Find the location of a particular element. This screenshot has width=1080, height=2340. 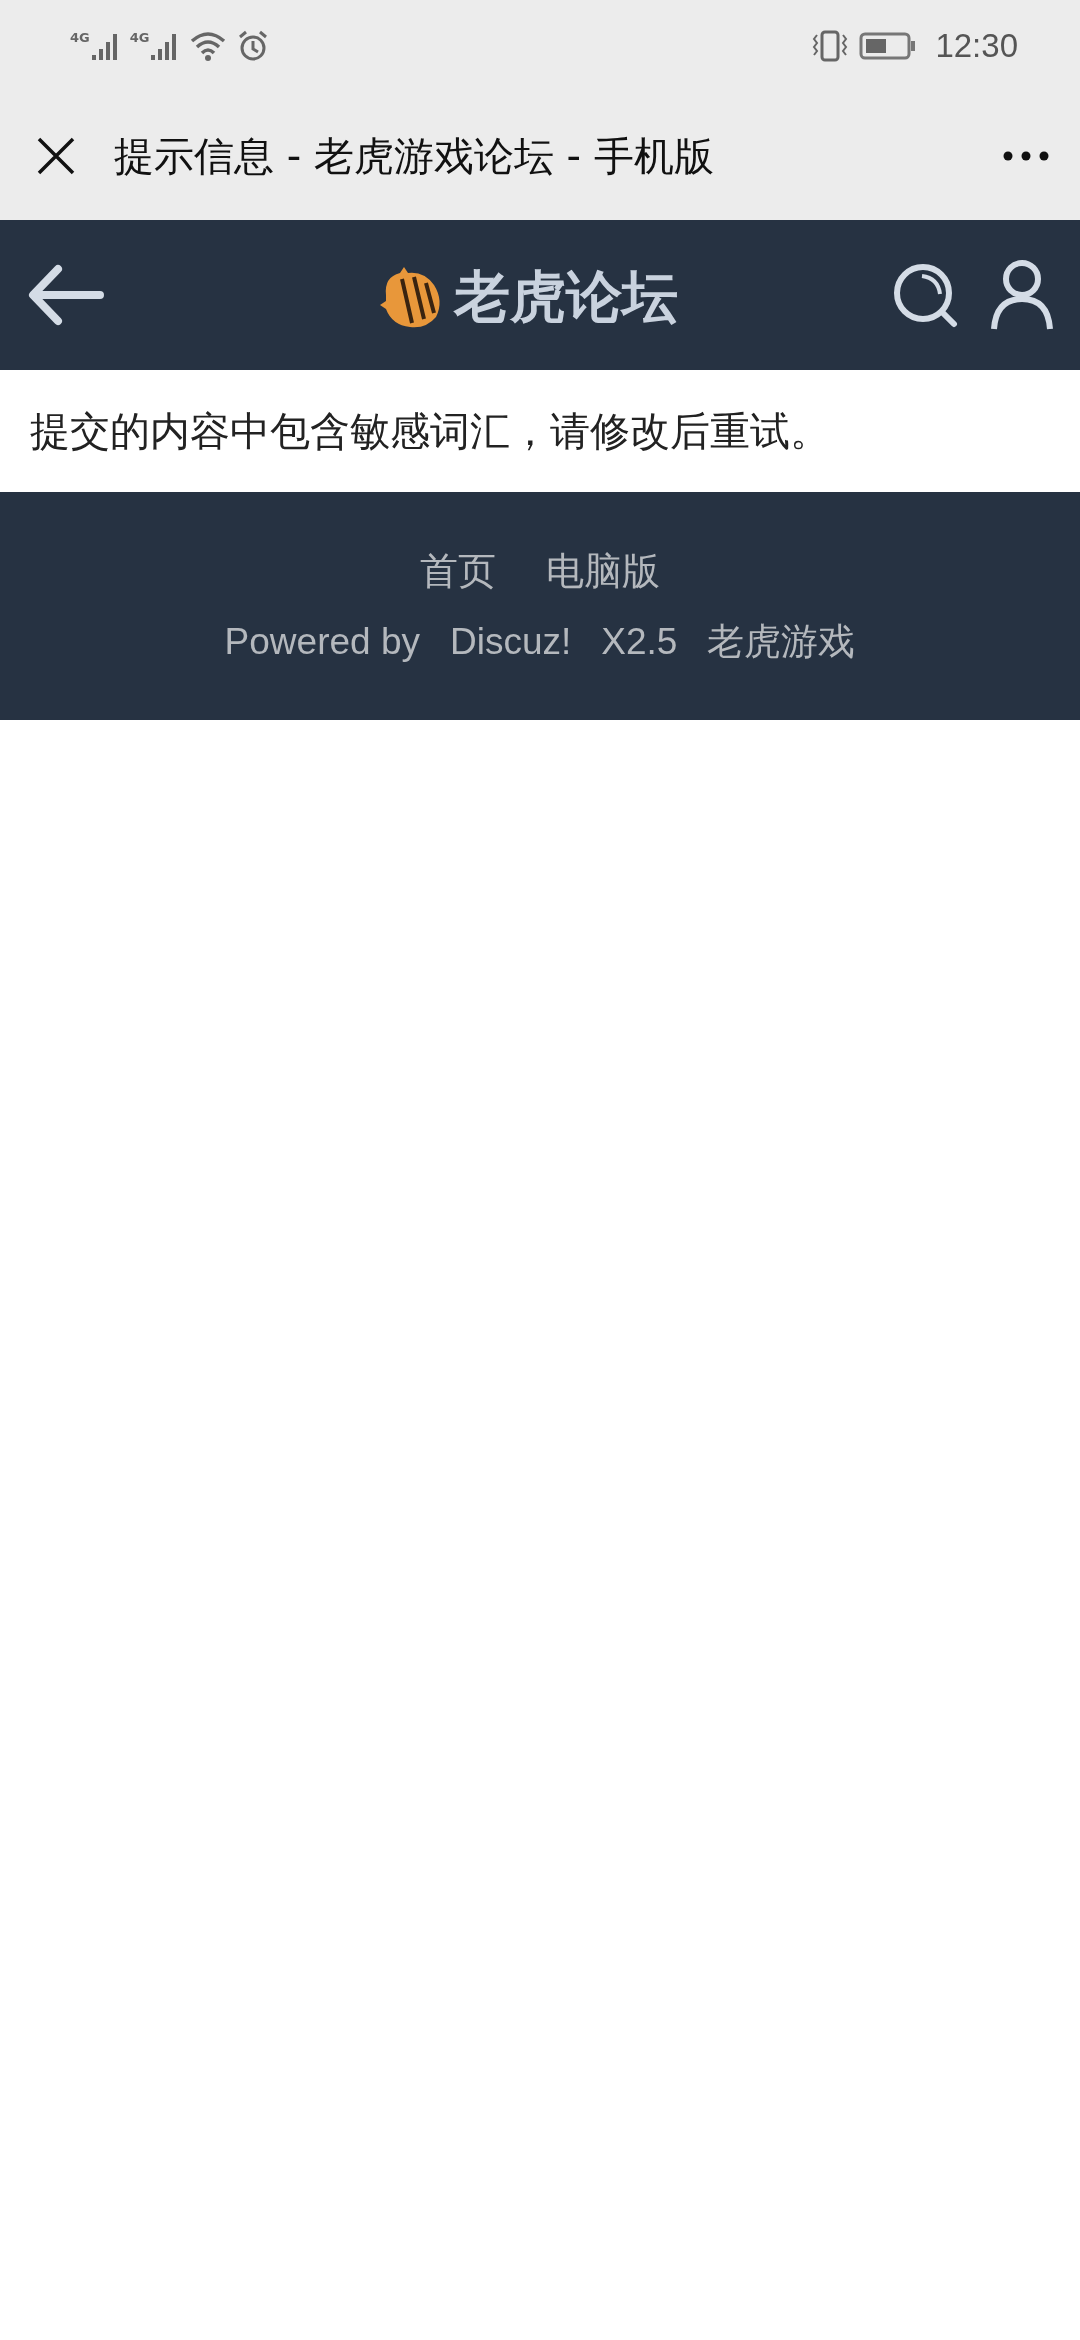

footer-link: 电脑版 is located at coordinates (603, 571).